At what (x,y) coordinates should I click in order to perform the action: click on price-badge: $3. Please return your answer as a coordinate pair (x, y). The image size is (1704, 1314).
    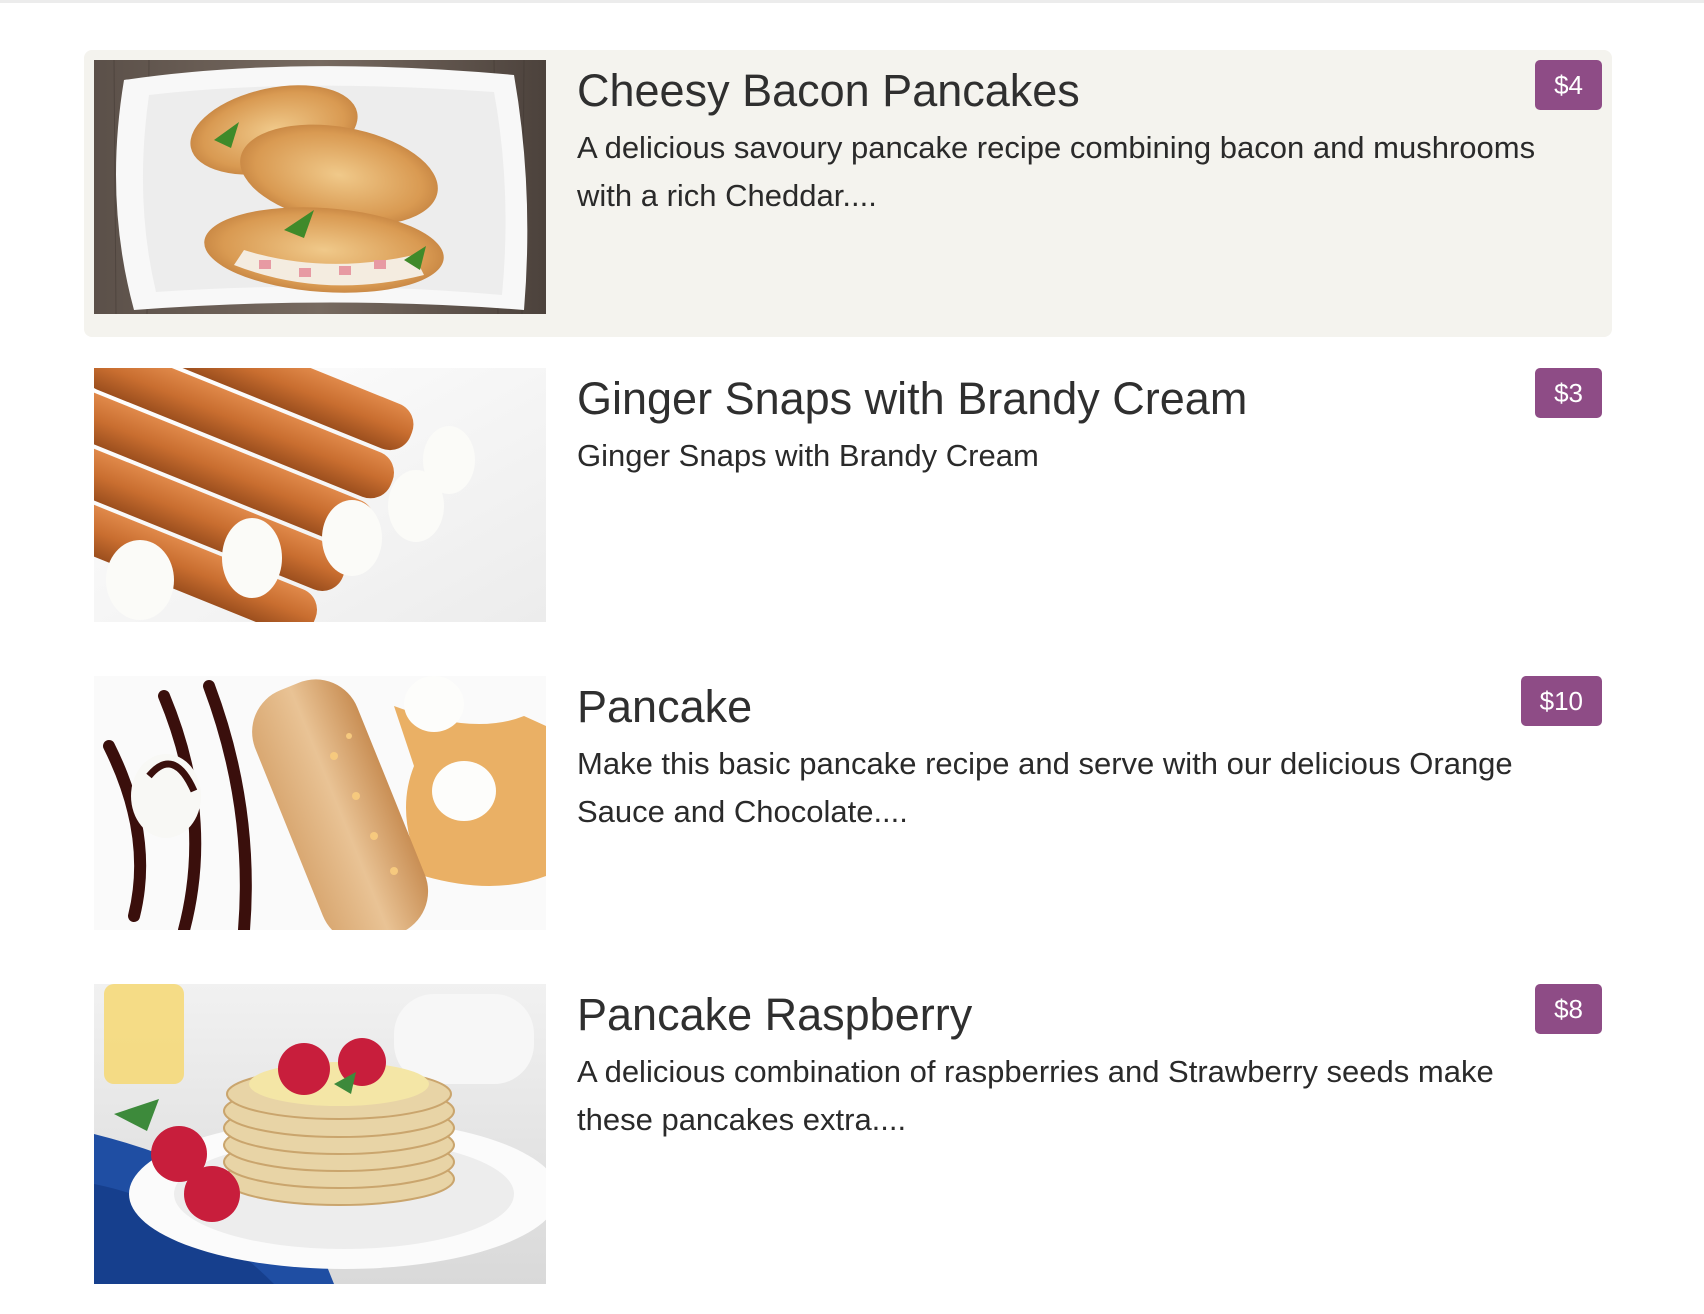
    Looking at the image, I should click on (1568, 393).